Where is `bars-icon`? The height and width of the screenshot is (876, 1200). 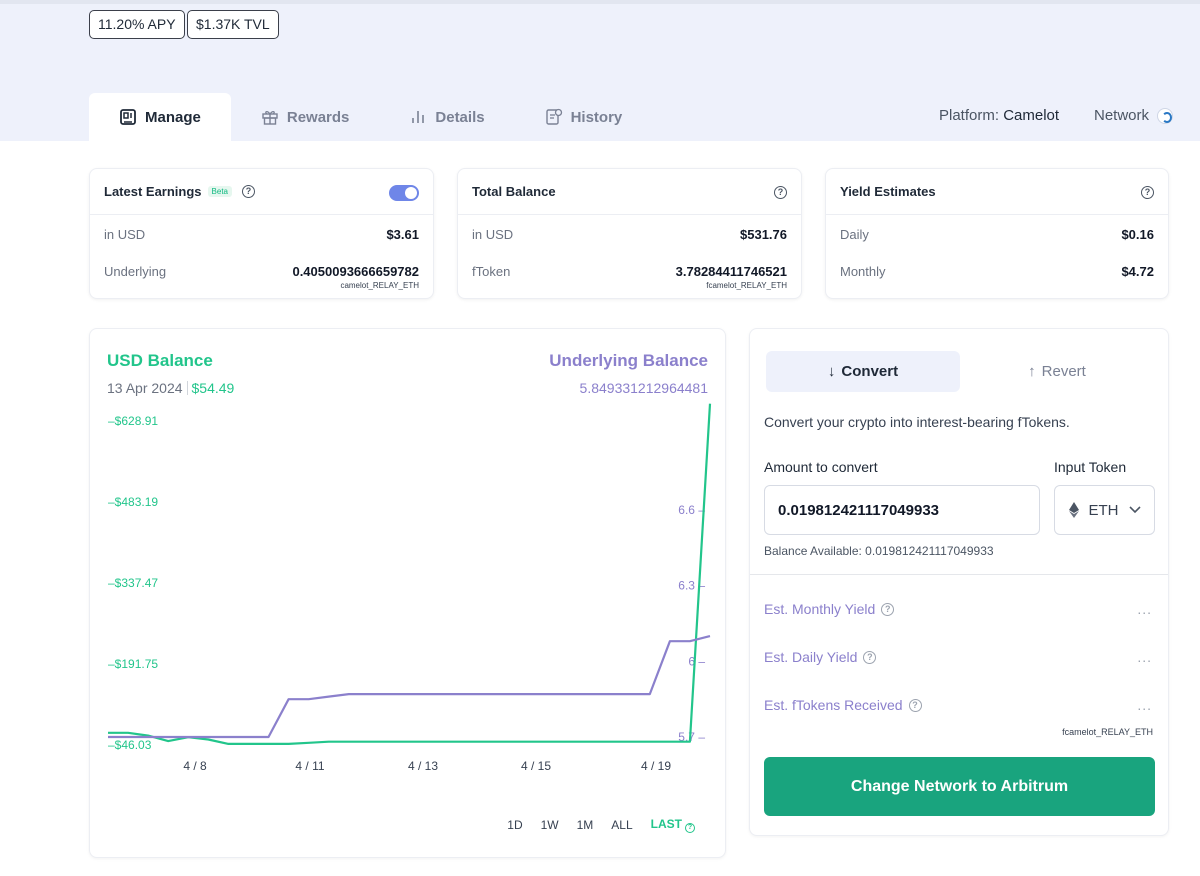 bars-icon is located at coordinates (418, 117).